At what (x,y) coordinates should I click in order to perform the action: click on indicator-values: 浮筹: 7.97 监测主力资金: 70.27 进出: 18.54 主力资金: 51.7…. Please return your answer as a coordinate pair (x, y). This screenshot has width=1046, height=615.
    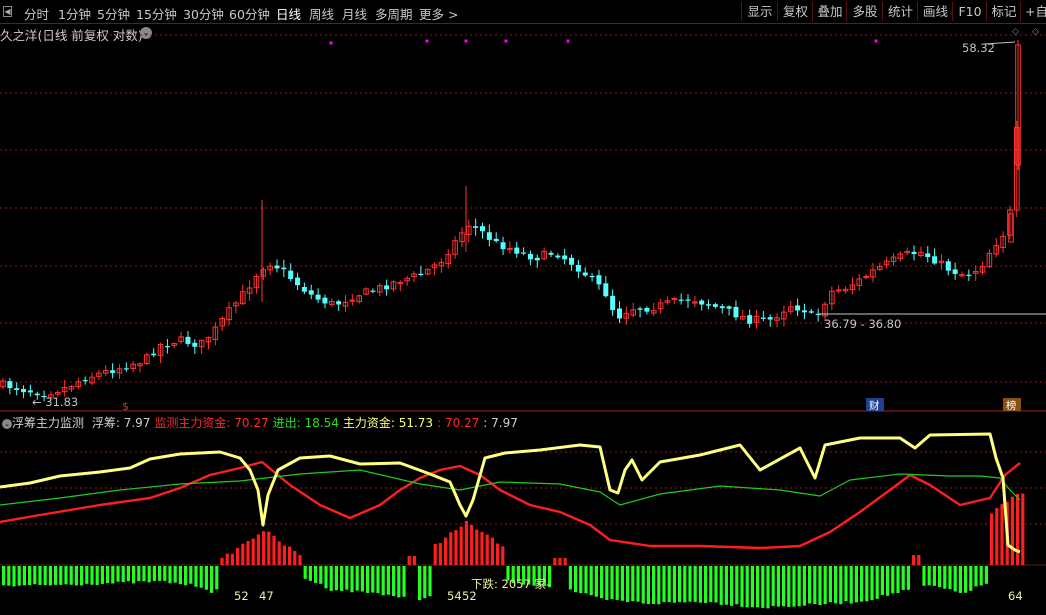
    Looking at the image, I should click on (303, 423).